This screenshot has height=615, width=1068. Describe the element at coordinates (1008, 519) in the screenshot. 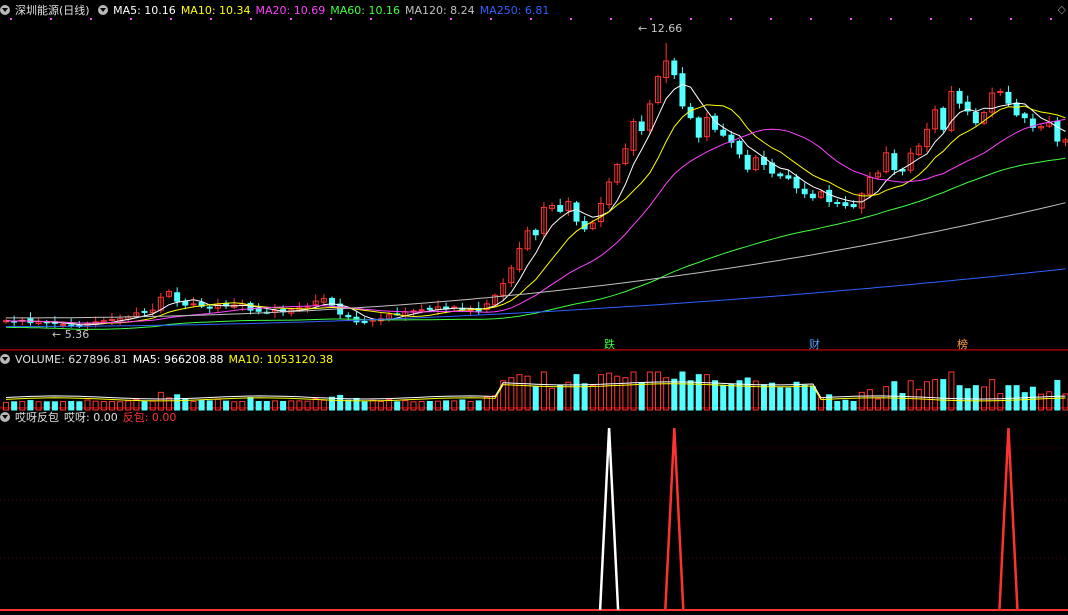

I see `signal-spike` at that location.